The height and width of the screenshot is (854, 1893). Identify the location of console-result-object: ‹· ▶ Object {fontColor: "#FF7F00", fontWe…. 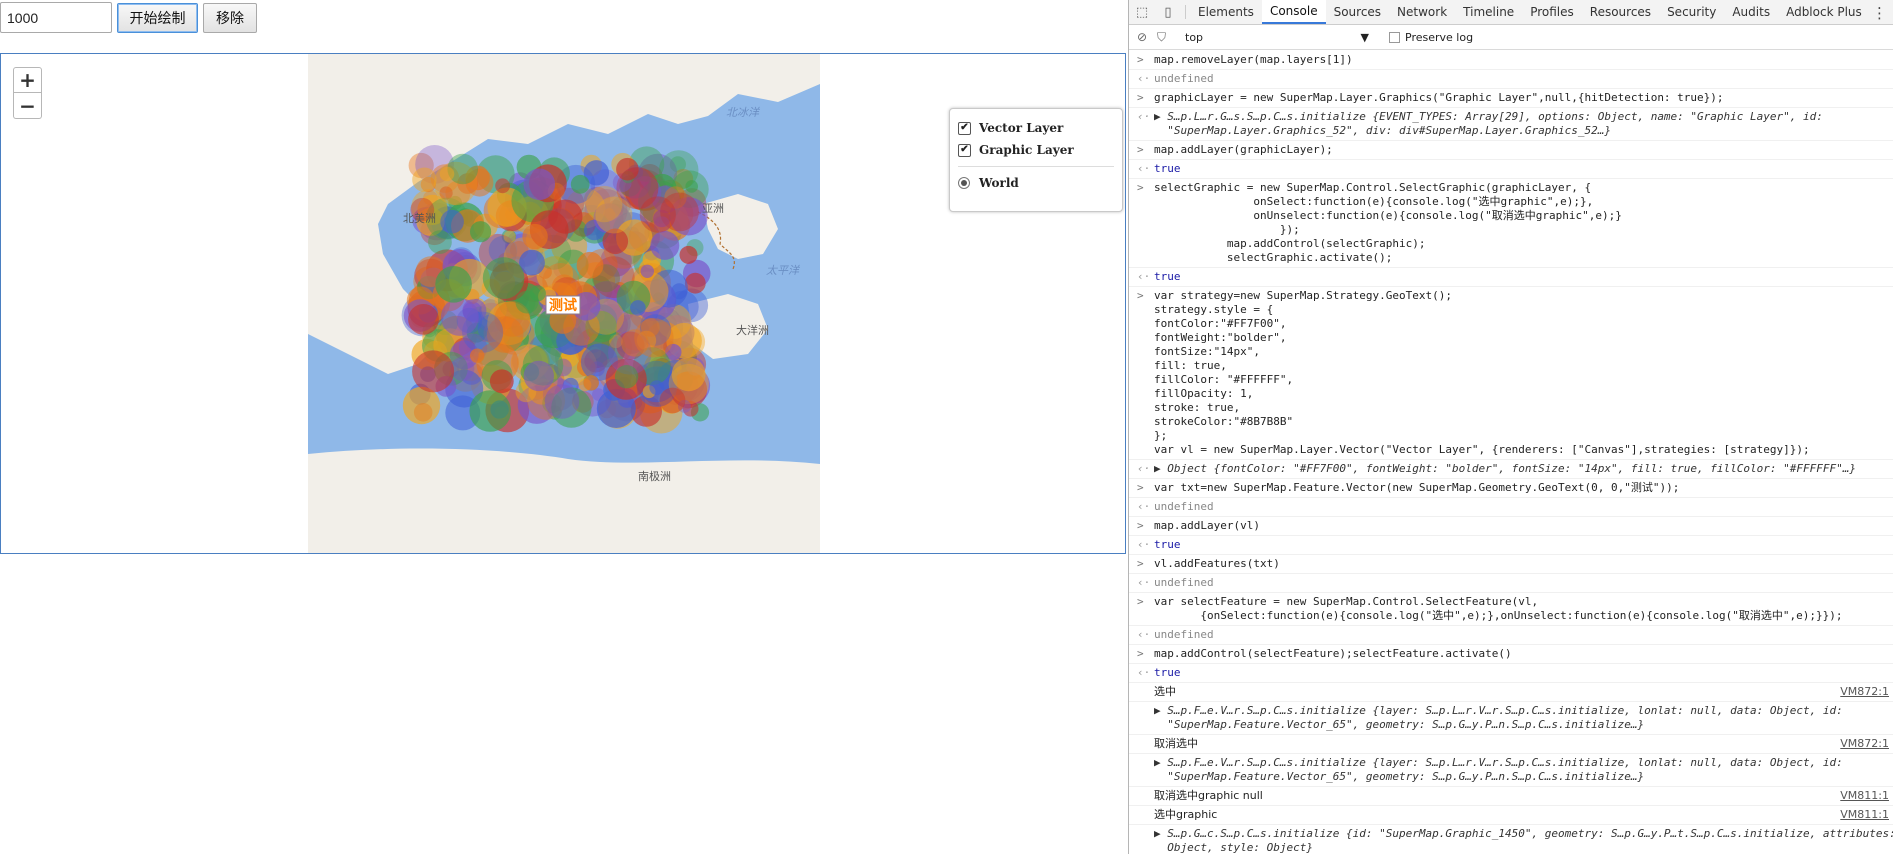
(1511, 469).